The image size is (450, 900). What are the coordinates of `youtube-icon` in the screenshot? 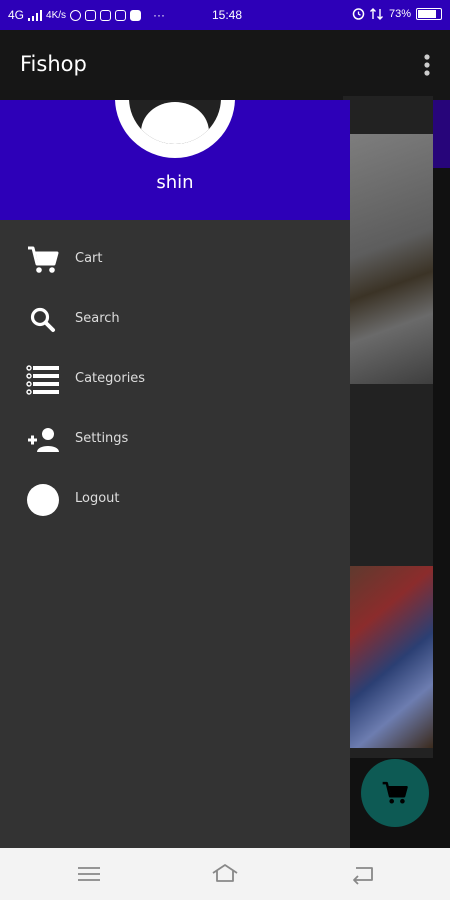 It's located at (136, 15).